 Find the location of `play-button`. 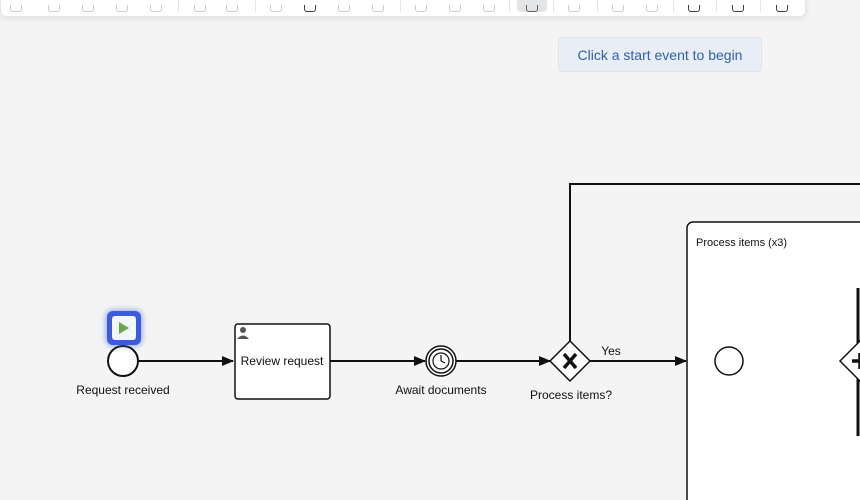

play-button is located at coordinates (124, 328).